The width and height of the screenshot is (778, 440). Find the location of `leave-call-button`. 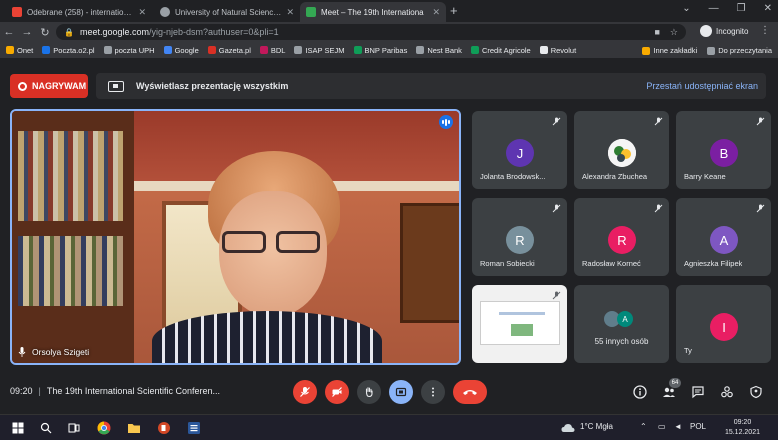

leave-call-button is located at coordinates (470, 392).